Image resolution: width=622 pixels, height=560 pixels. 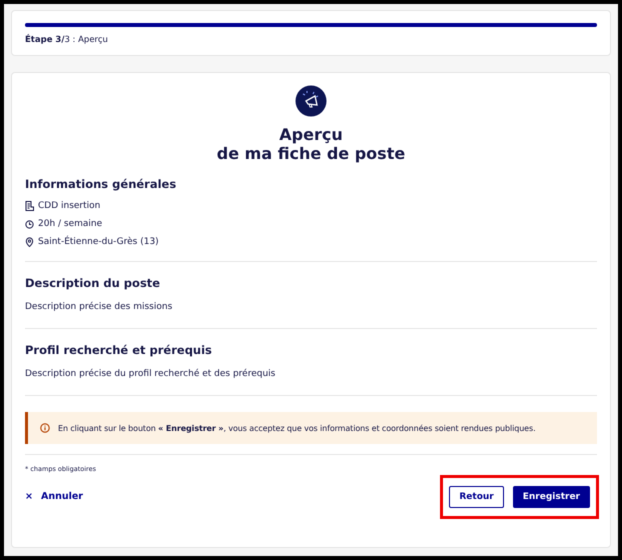 I want to click on clock-icon, so click(x=29, y=224).